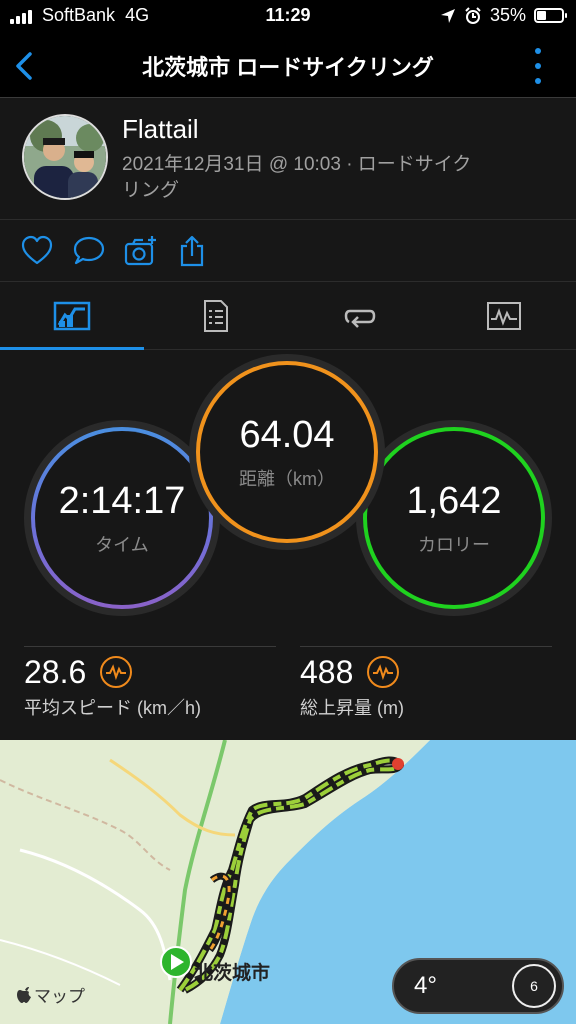  Describe the element at coordinates (454, 500) in the screenshot. I see `calories-value: 1,642` at that location.